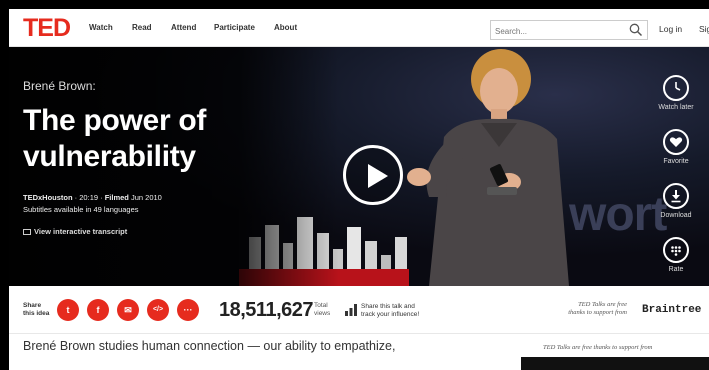 The width and height of the screenshot is (709, 370). I want to click on search-box, so click(569, 30).